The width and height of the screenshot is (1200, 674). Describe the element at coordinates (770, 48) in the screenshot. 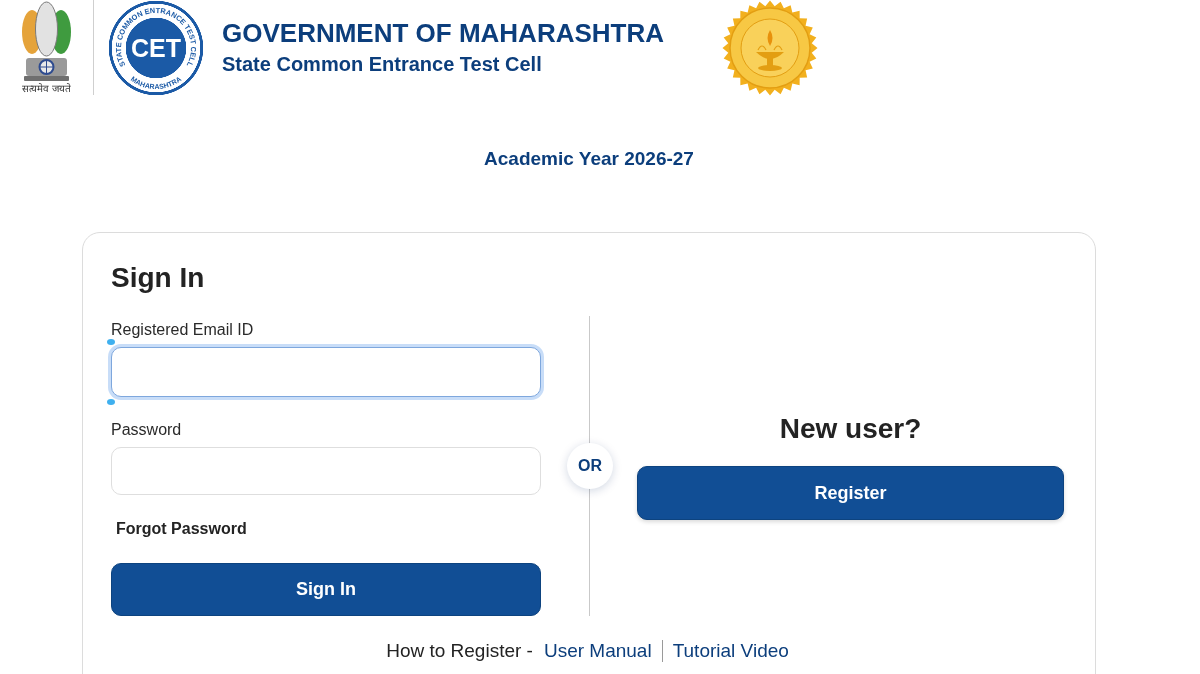

I see `golden-seal-icon` at that location.